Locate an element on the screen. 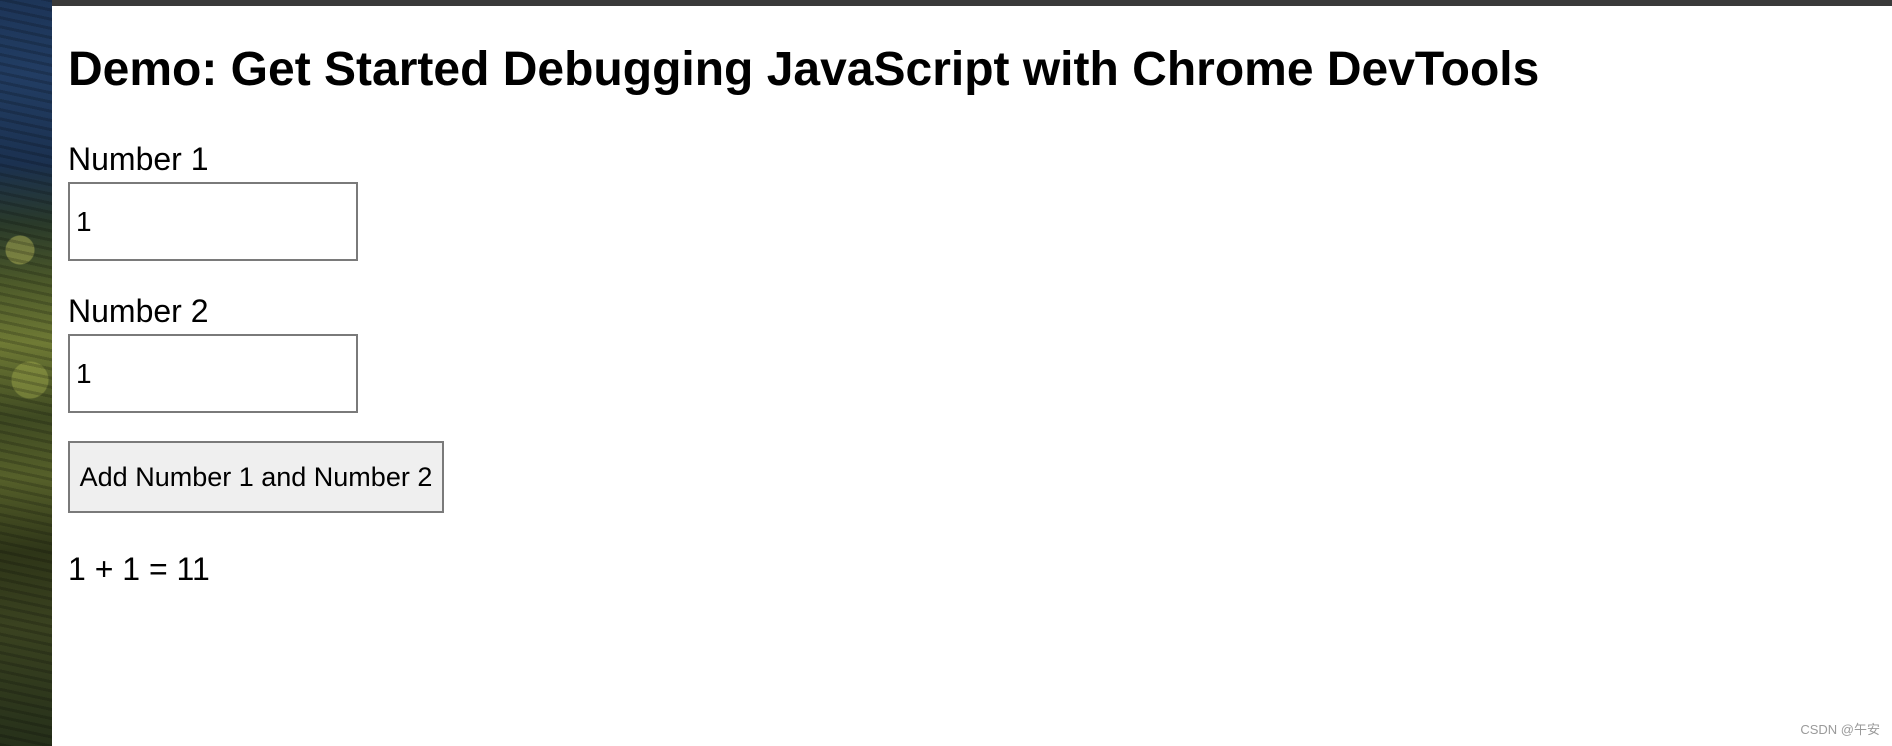  number1-input is located at coordinates (213, 221).